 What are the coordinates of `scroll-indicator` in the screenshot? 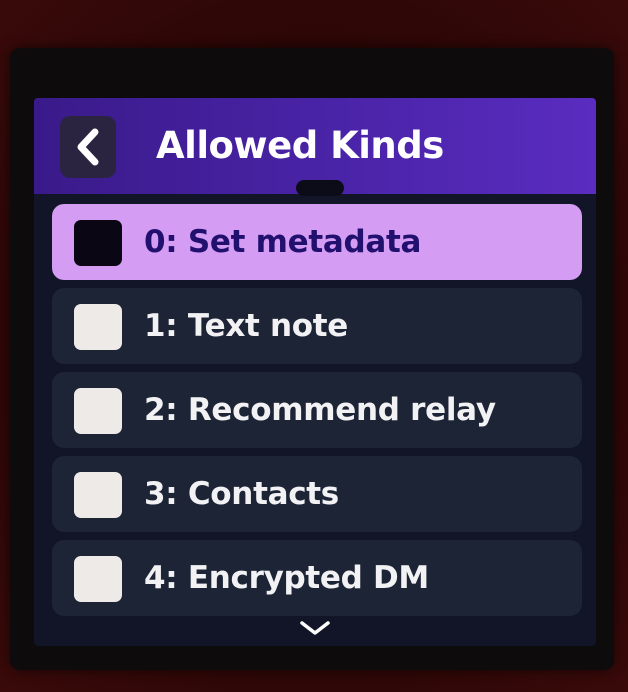 It's located at (320, 188).